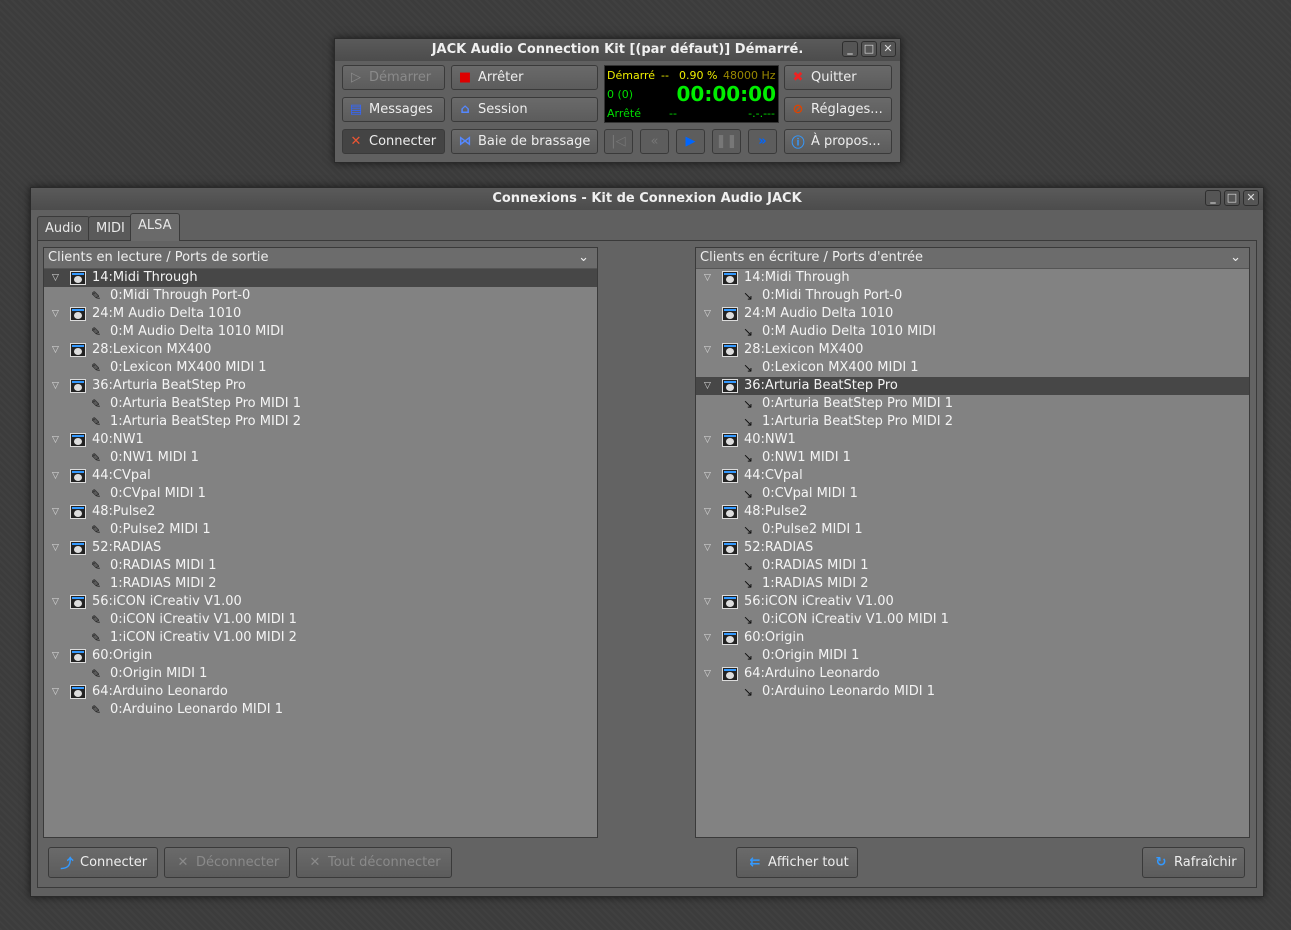 This screenshot has height=930, width=1291. What do you see at coordinates (320, 458) in the screenshot?
I see `port-row: ✎ 0:NW1 MIDI 1` at bounding box center [320, 458].